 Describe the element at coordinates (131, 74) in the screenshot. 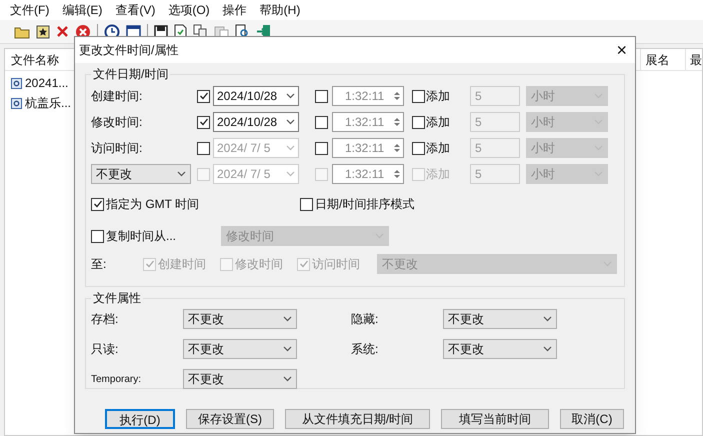

I see `group-title: 文件日期/时间` at that location.